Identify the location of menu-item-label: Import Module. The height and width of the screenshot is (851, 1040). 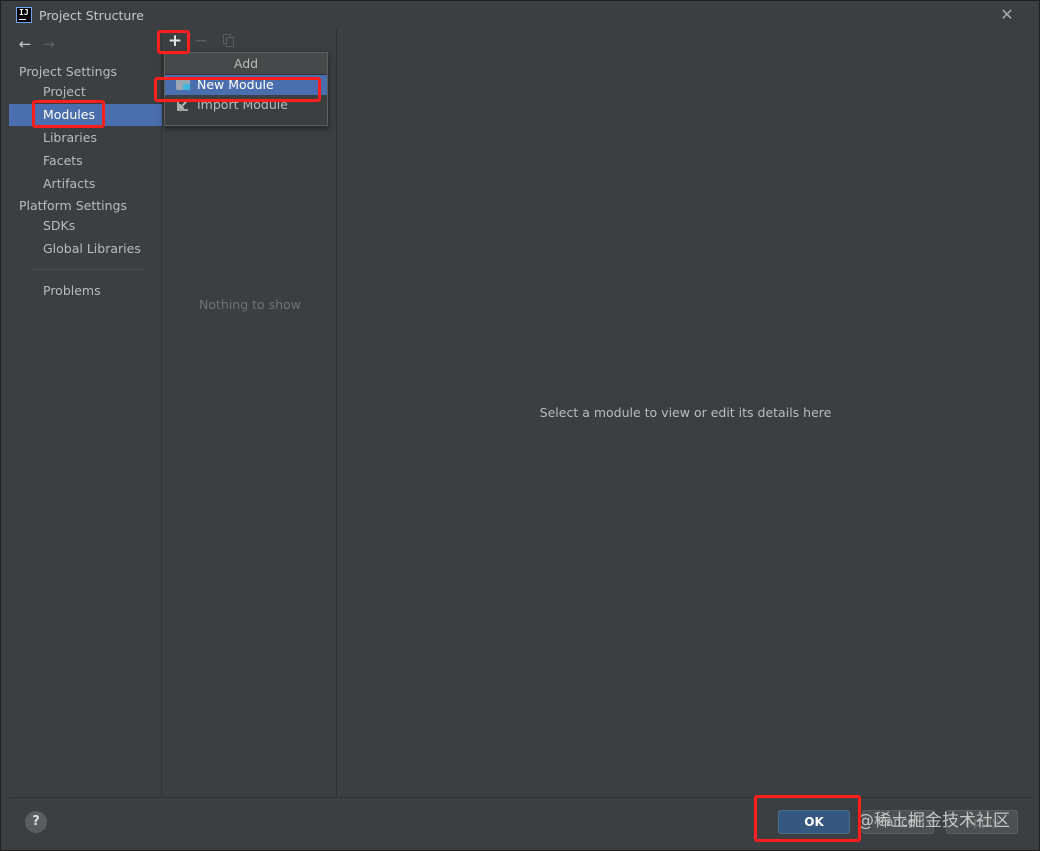
(242, 104).